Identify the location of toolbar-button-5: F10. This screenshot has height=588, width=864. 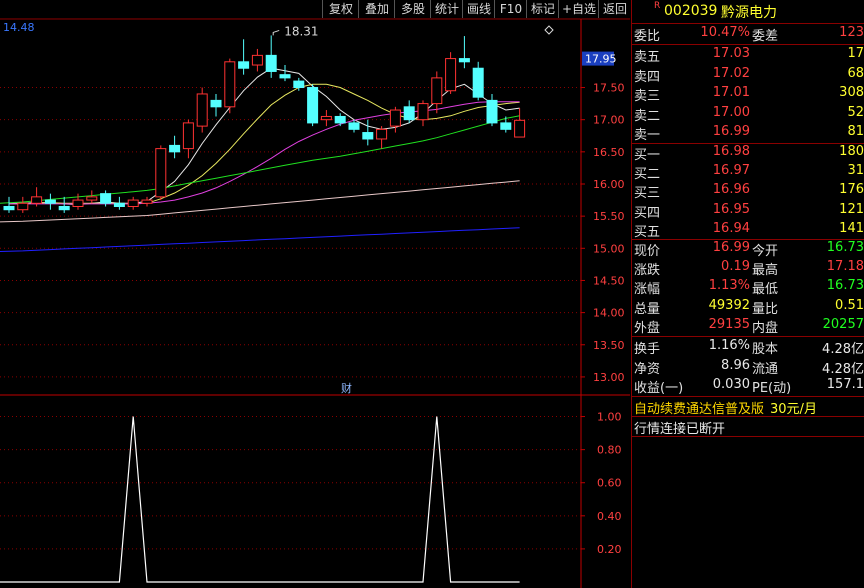
(510, 9).